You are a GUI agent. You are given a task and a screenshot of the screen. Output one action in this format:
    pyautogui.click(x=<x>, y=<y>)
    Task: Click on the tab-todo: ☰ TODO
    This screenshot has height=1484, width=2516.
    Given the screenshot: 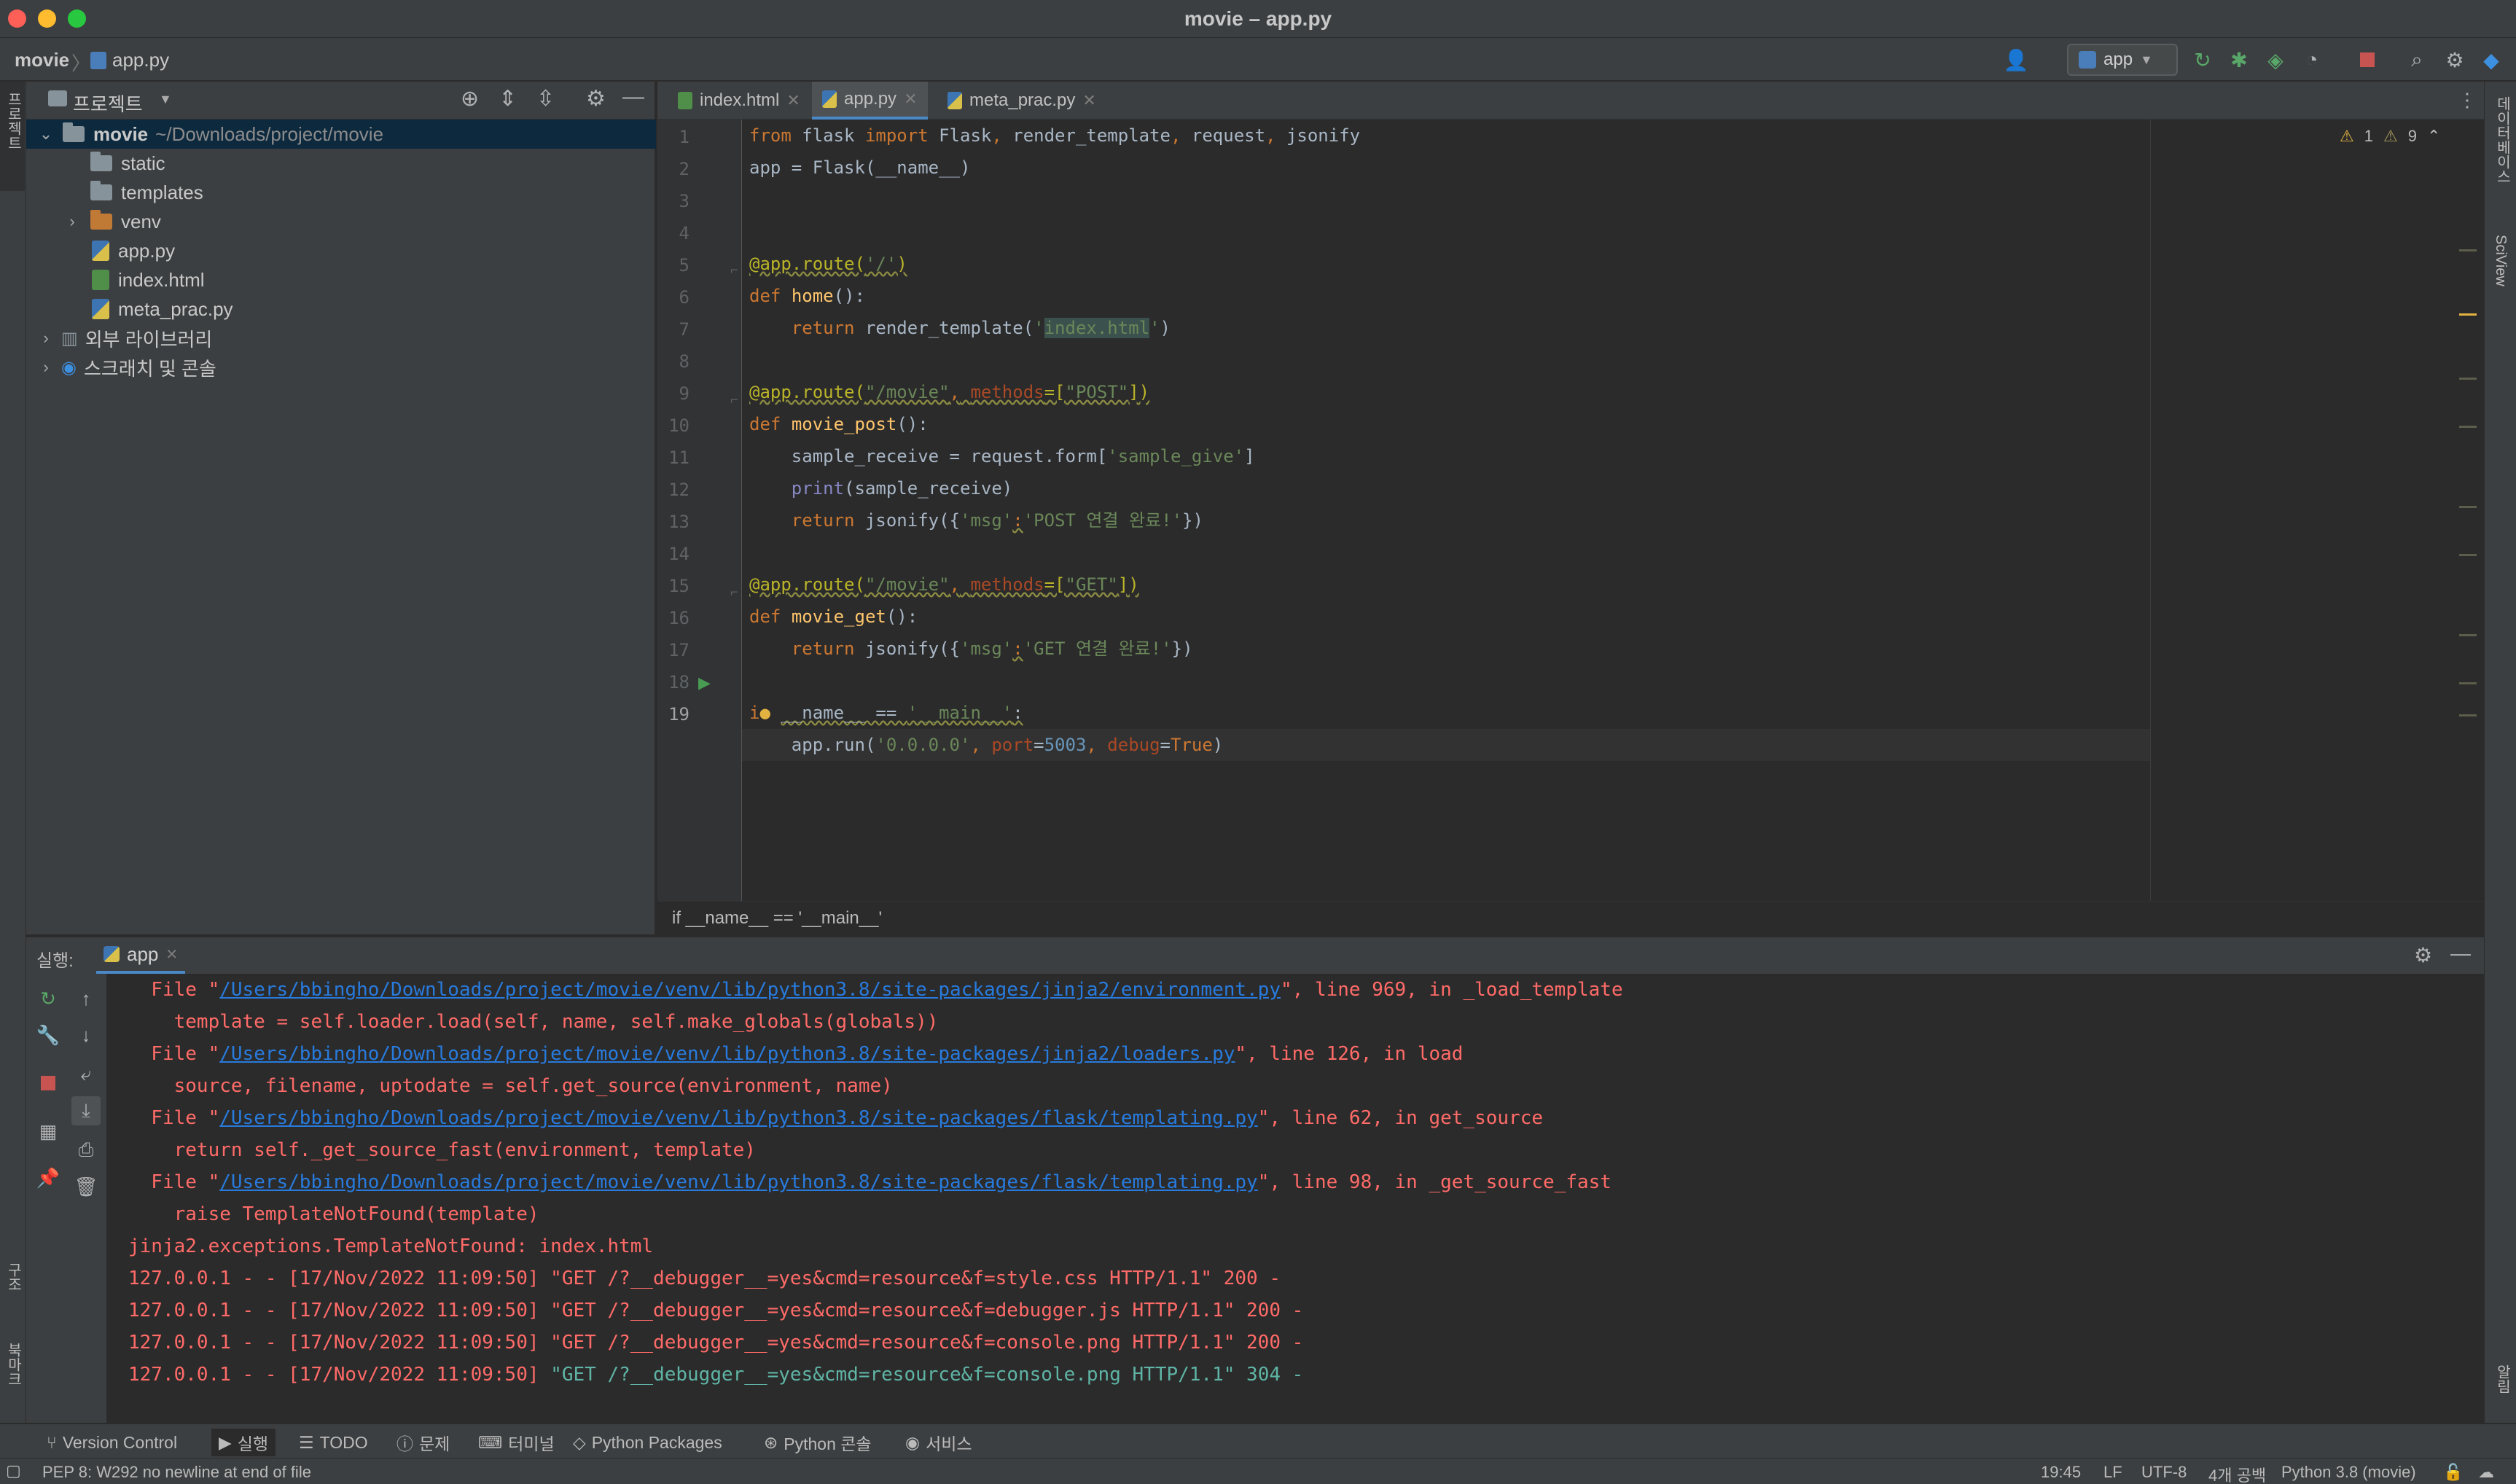 What is the action you would take?
    pyautogui.click(x=333, y=1442)
    